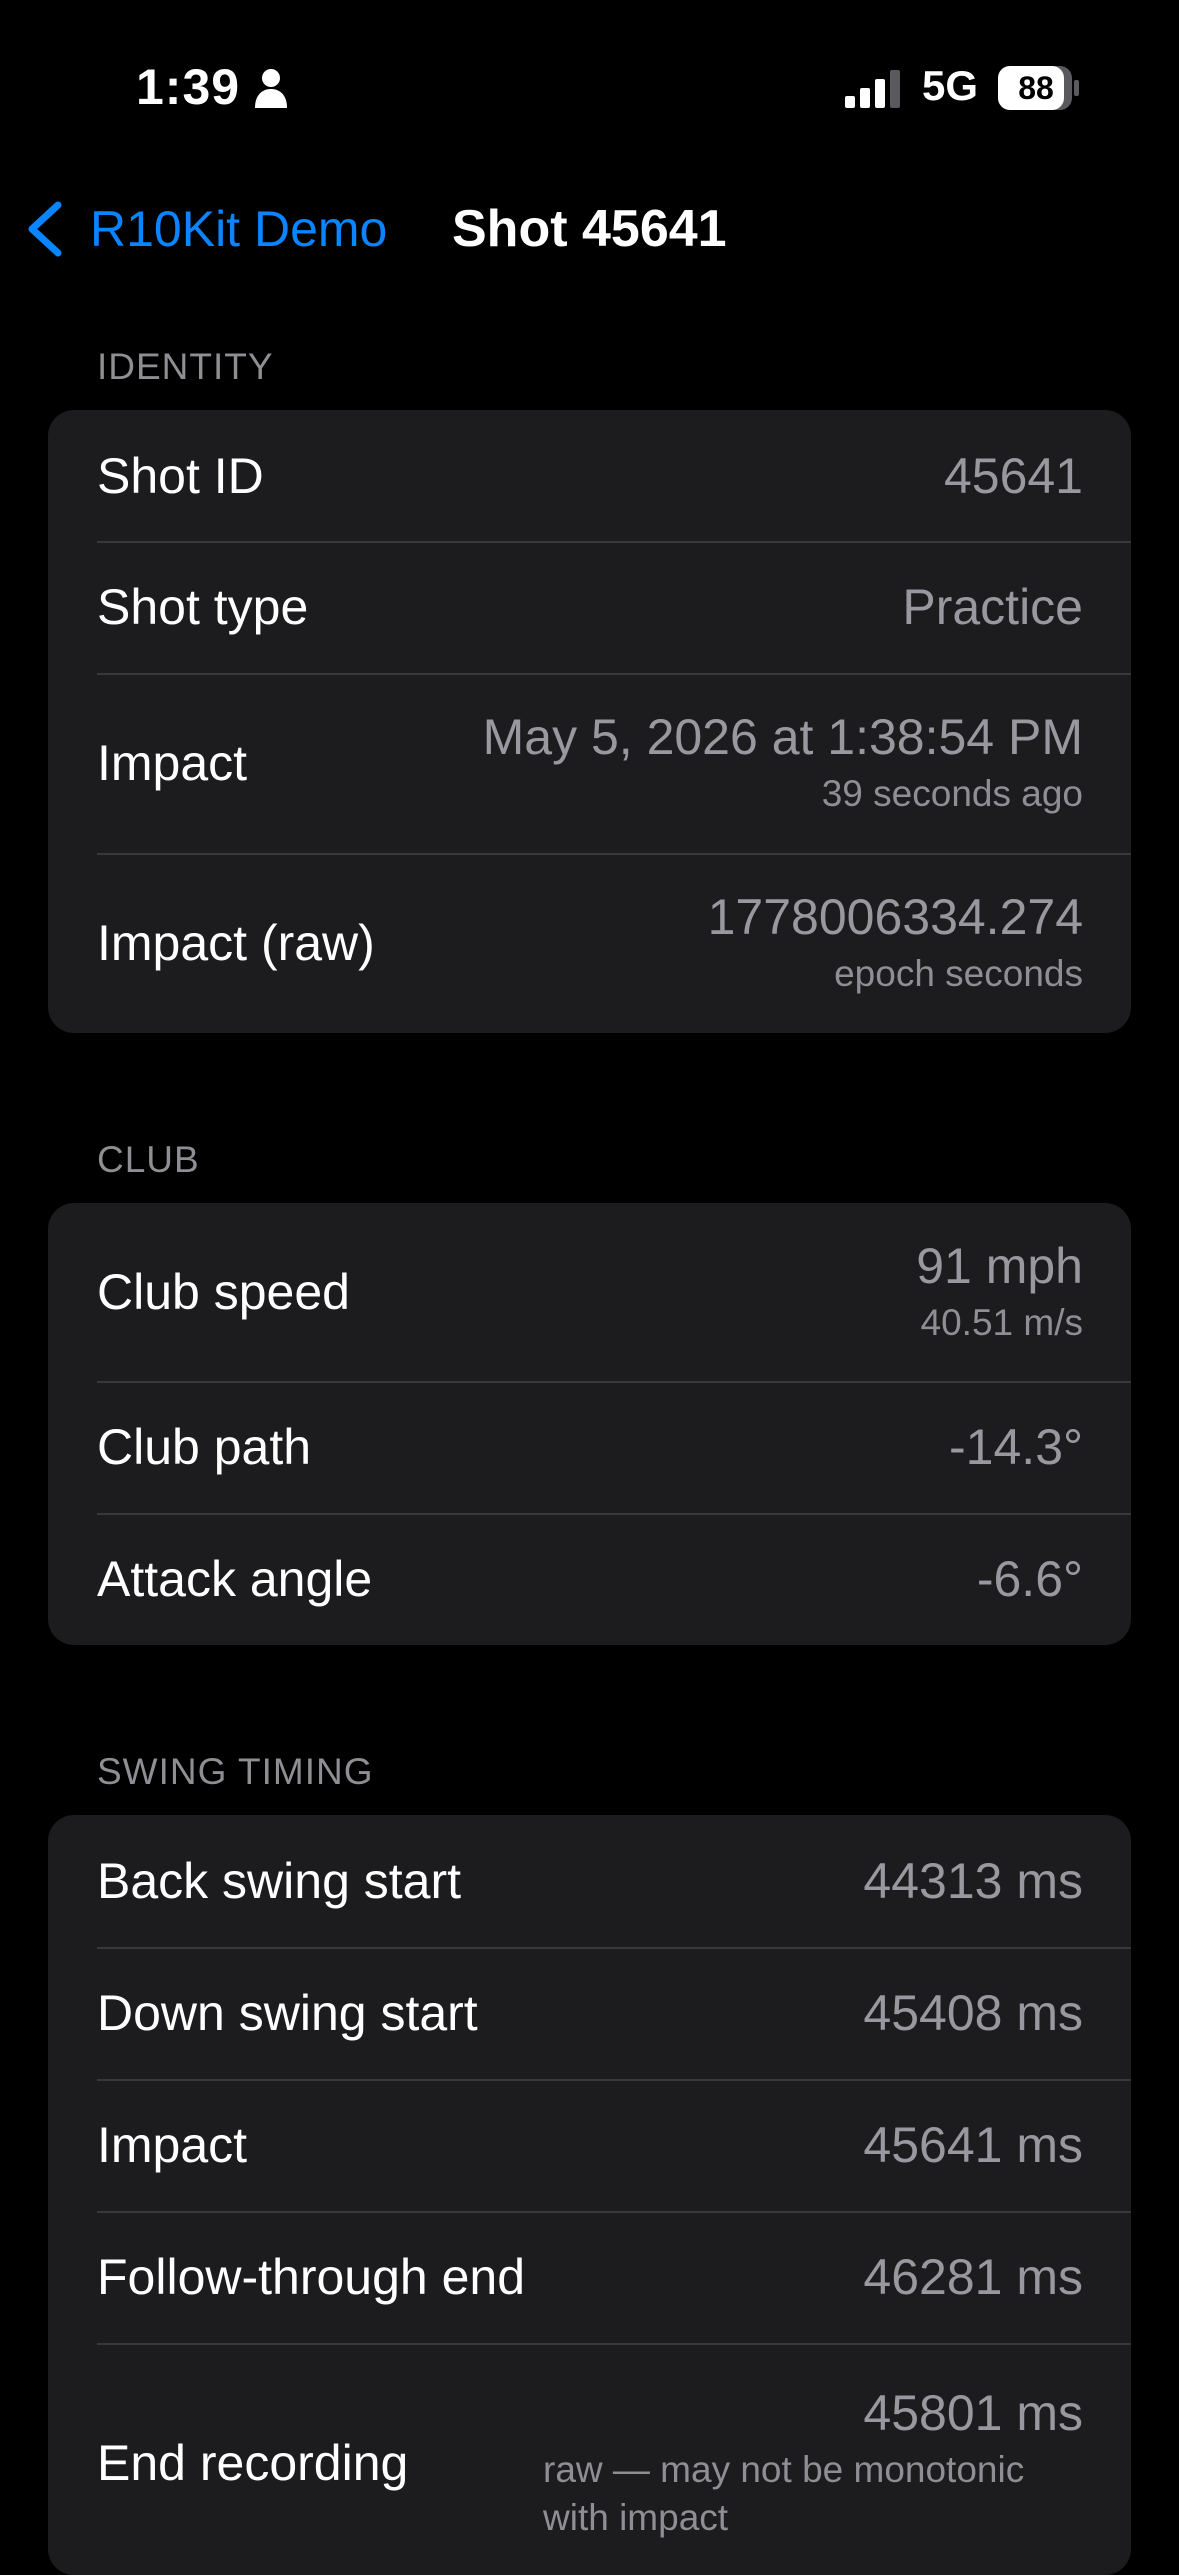 The height and width of the screenshot is (2575, 1179). What do you see at coordinates (973, 2412) in the screenshot?
I see `row-value: 45801 ms` at bounding box center [973, 2412].